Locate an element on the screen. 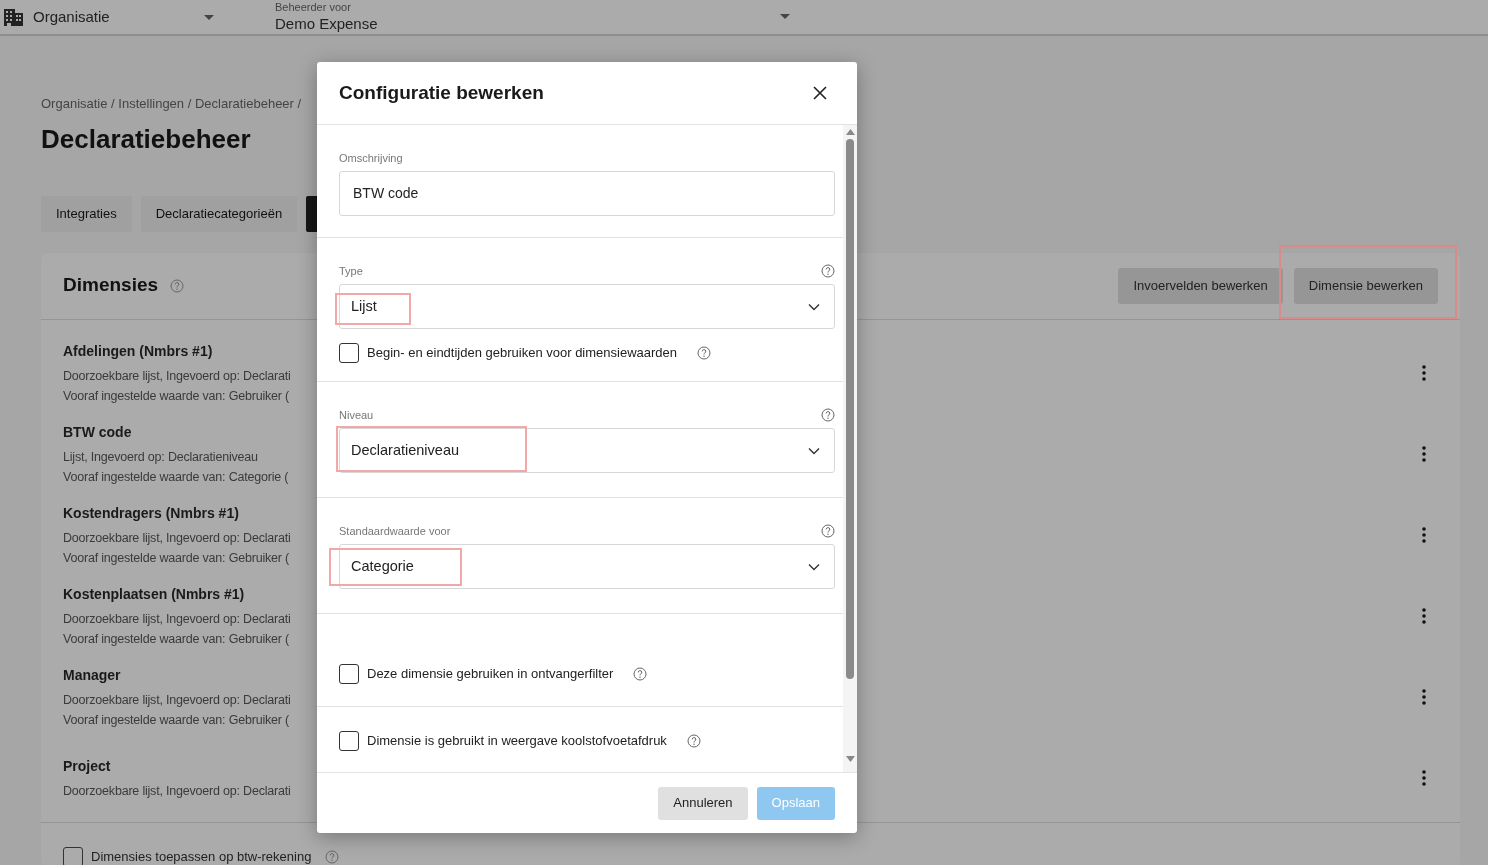 The image size is (1488, 865). dimension-name: BTW code is located at coordinates (98, 432).